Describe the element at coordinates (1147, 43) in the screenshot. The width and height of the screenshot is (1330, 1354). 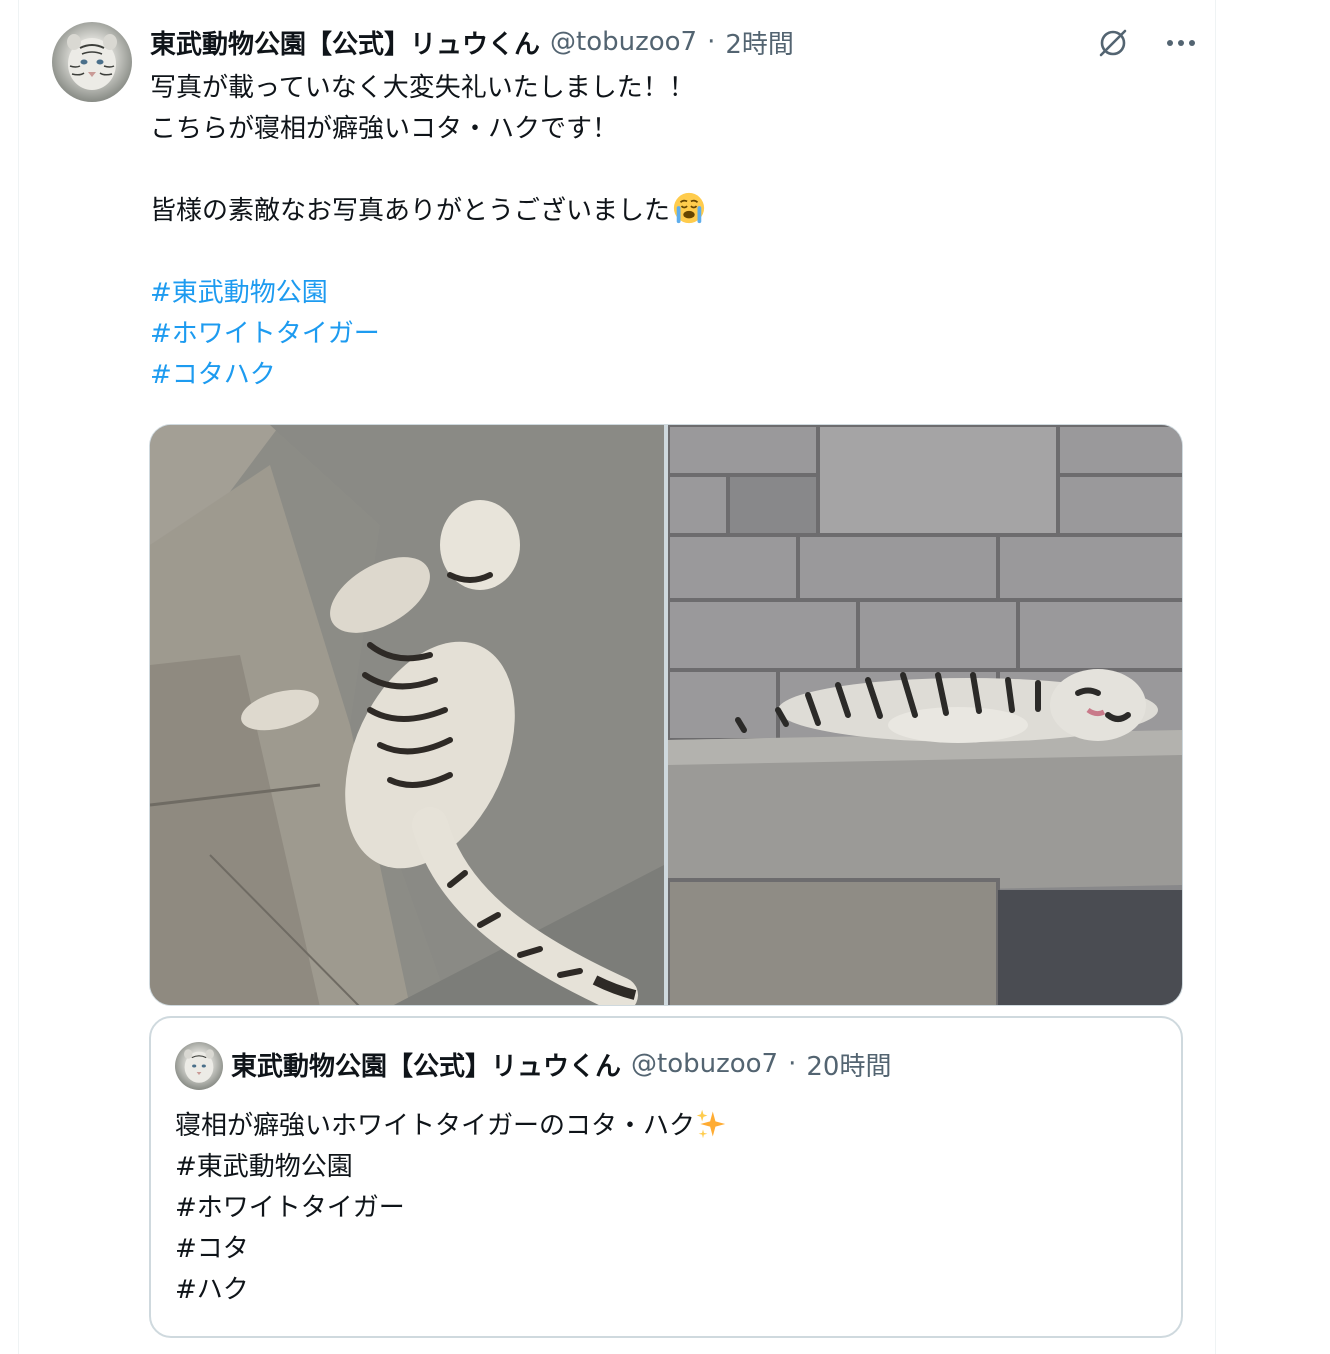
I see `tweet-actions` at that location.